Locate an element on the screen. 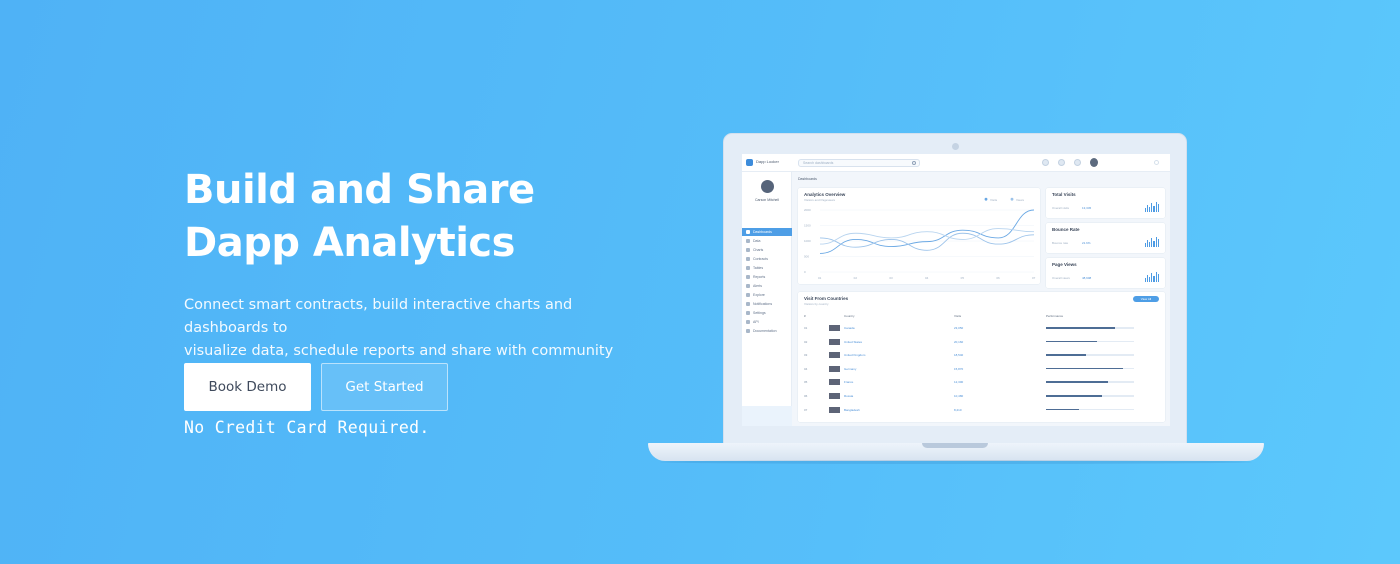 Image resolution: width=1400 pixels, height=564 pixels. table-subtitle: Visitors by country is located at coordinates (816, 304).